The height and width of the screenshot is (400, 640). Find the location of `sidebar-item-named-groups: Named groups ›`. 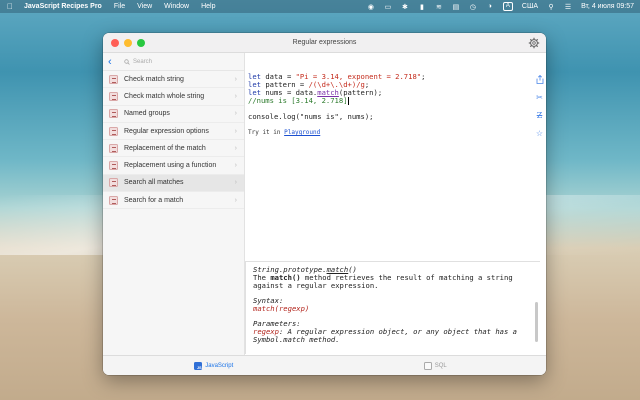

sidebar-item-named-groups: Named groups › is located at coordinates (173, 114).